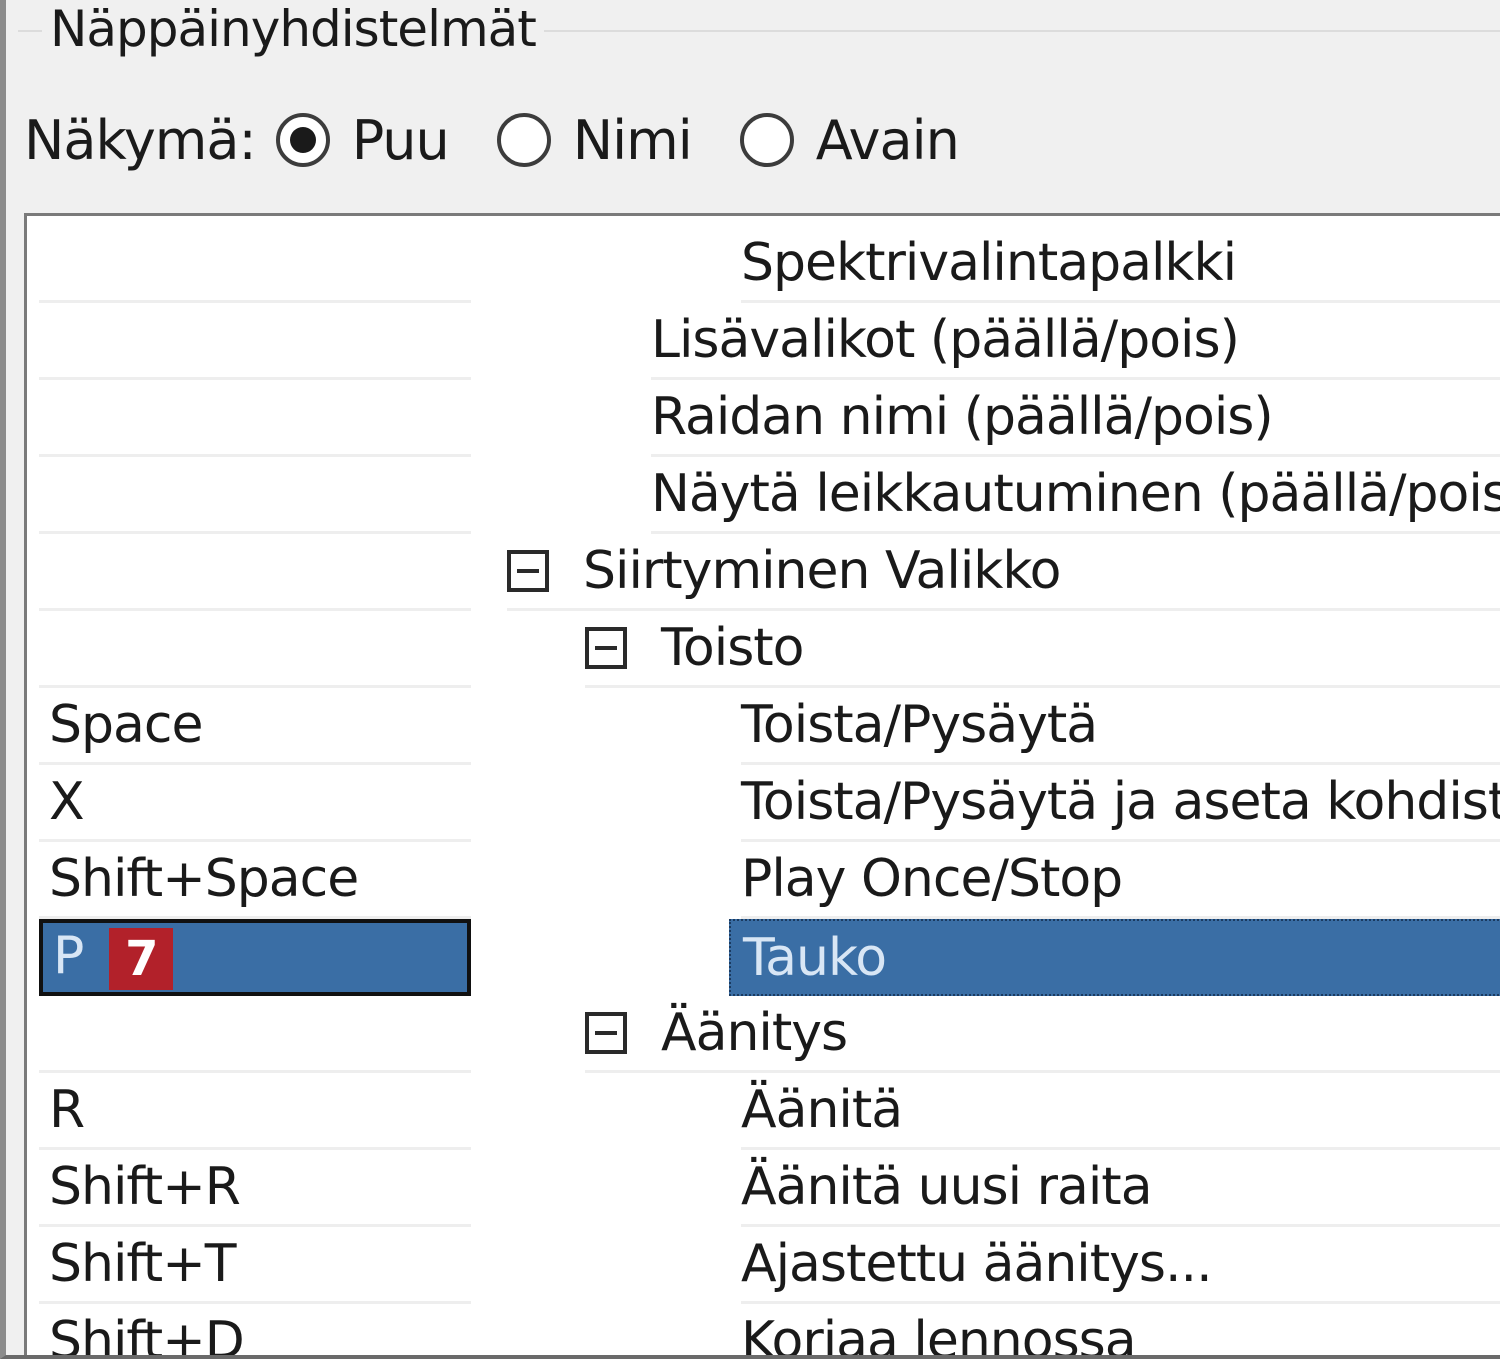 This screenshot has width=1500, height=1359. What do you see at coordinates (400, 140) in the screenshot?
I see `radio-label: Puu` at bounding box center [400, 140].